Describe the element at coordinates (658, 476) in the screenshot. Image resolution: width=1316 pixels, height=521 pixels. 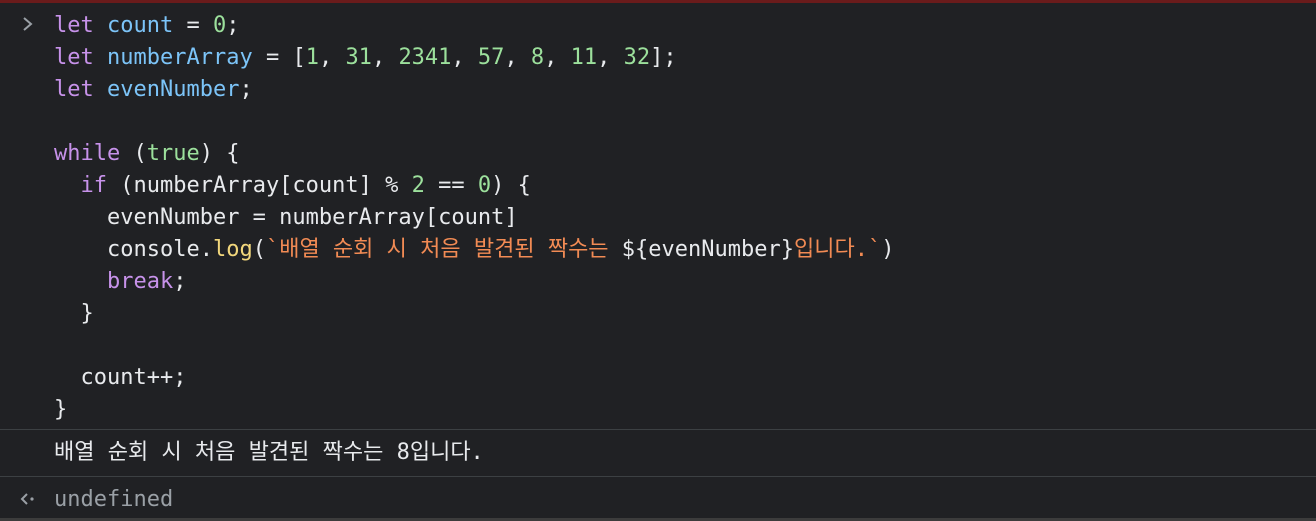
I see `console-divider-return` at that location.